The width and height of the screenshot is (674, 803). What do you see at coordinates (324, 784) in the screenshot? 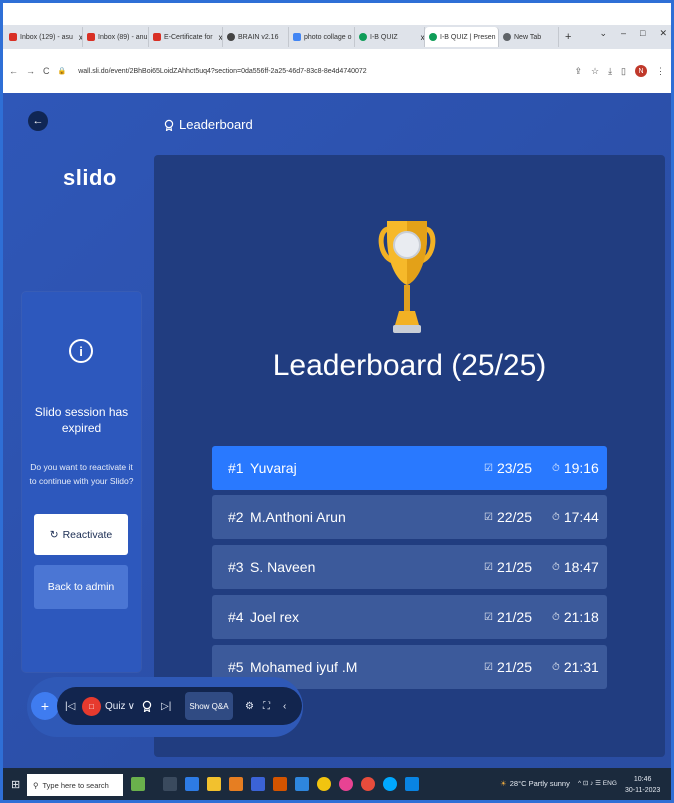
I see `chrome-icon` at bounding box center [324, 784].